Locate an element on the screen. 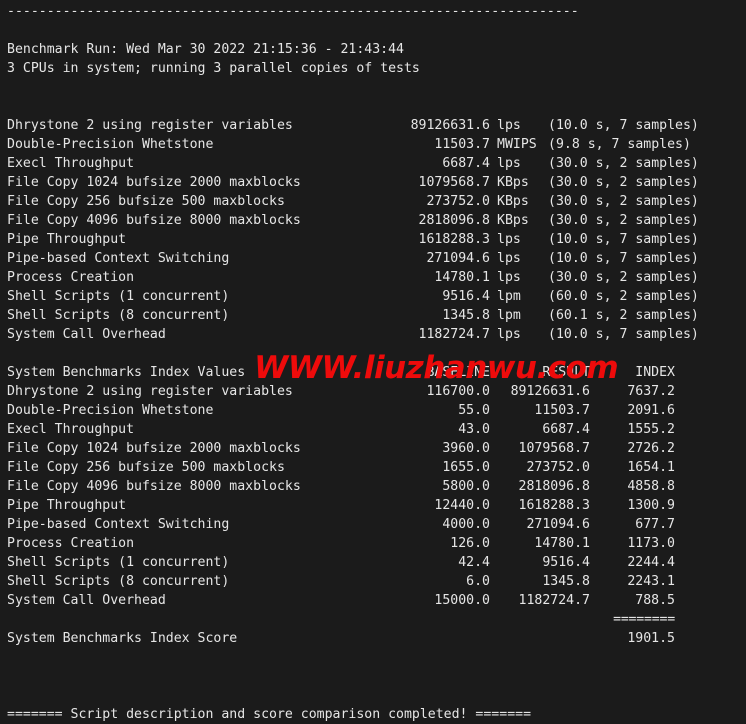  index-value: 2243.1 is located at coordinates (651, 581).